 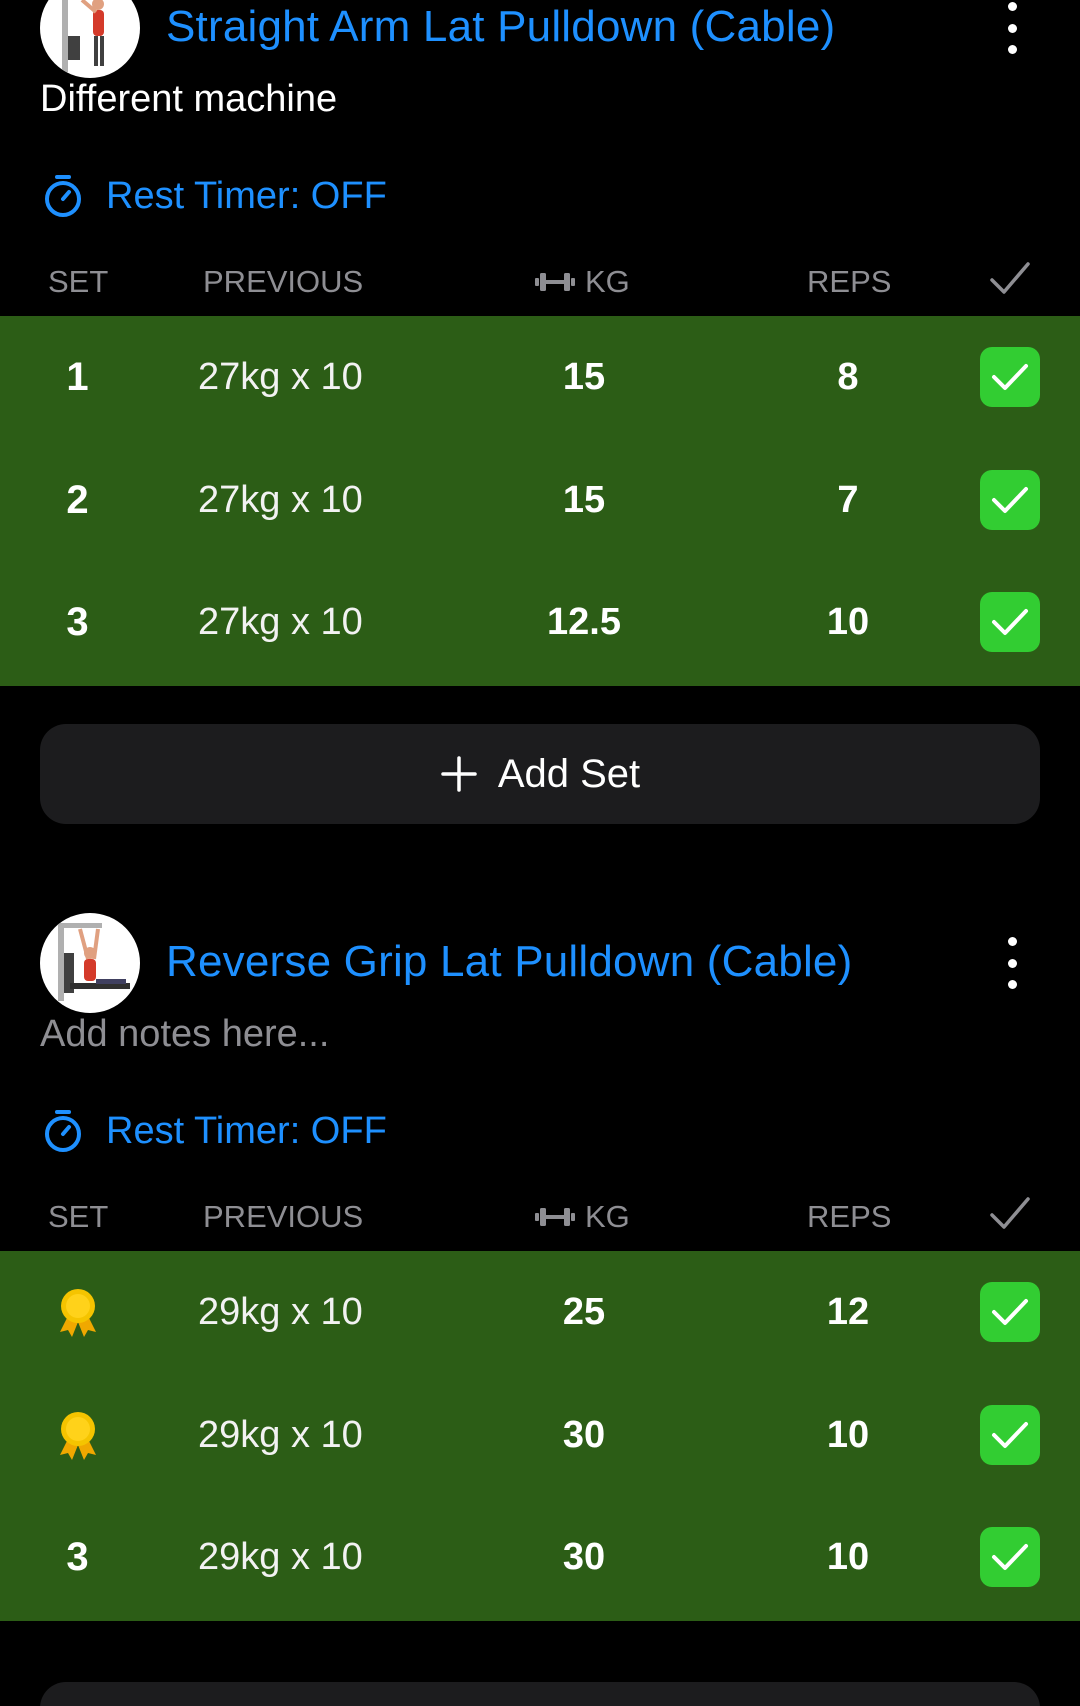 I want to click on exercise-header: Straight Arm Lat Pulldown (Cable), so click(x=540, y=39).